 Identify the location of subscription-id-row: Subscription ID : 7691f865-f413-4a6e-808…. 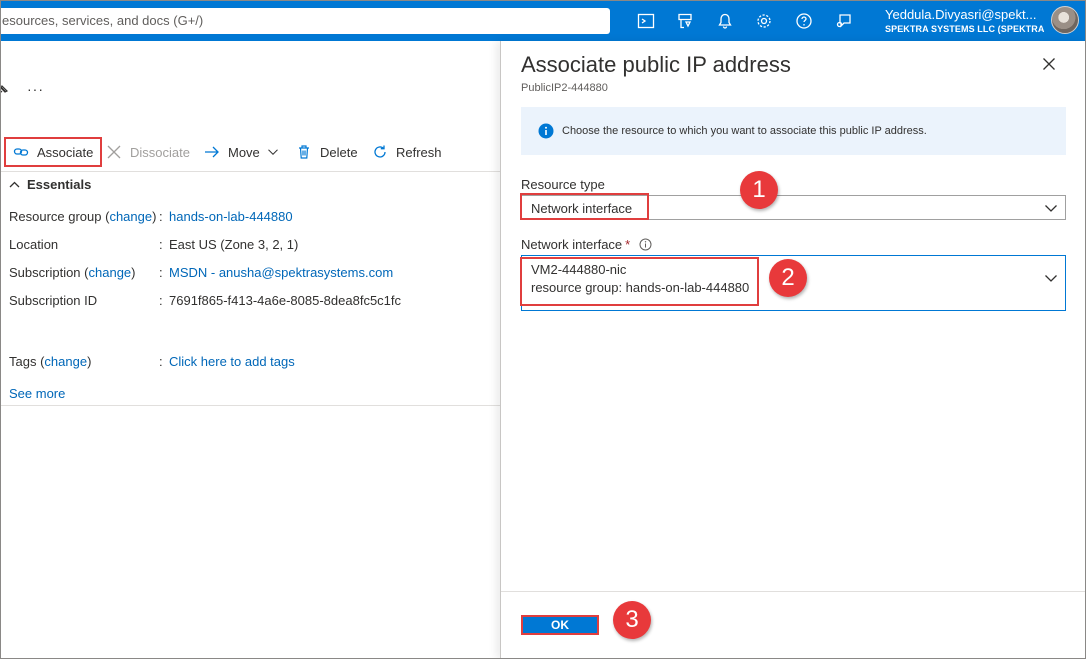
(205, 300).